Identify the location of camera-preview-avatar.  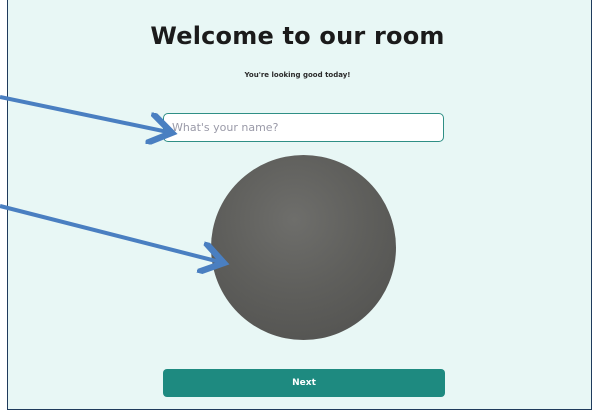
(303, 247).